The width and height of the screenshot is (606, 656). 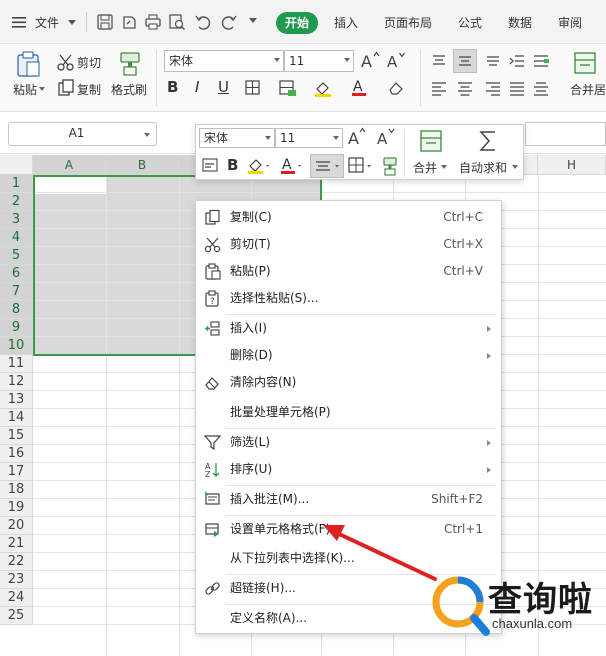 What do you see at coordinates (105, 22) in the screenshot?
I see `save-icon` at bounding box center [105, 22].